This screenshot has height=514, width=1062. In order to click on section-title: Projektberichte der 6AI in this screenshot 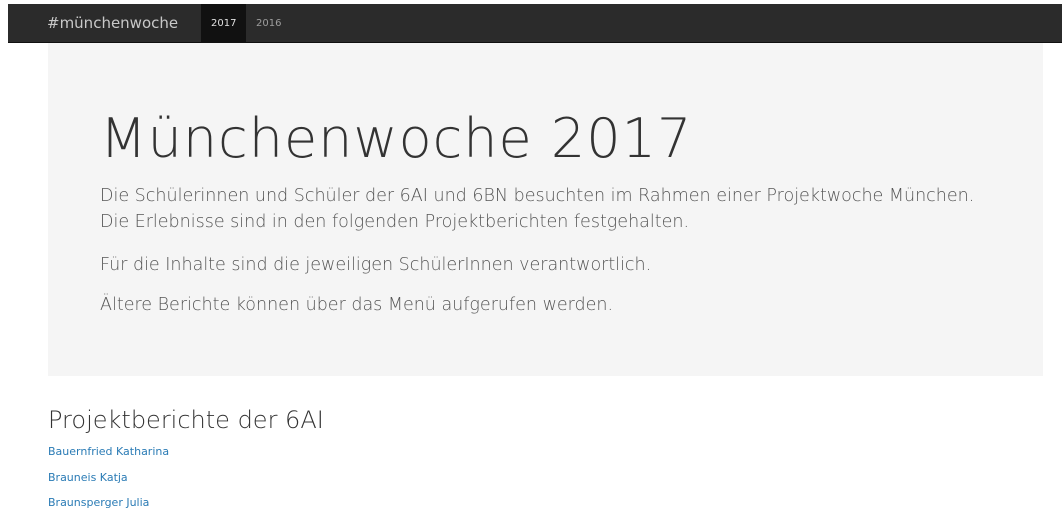, I will do `click(186, 420)`.